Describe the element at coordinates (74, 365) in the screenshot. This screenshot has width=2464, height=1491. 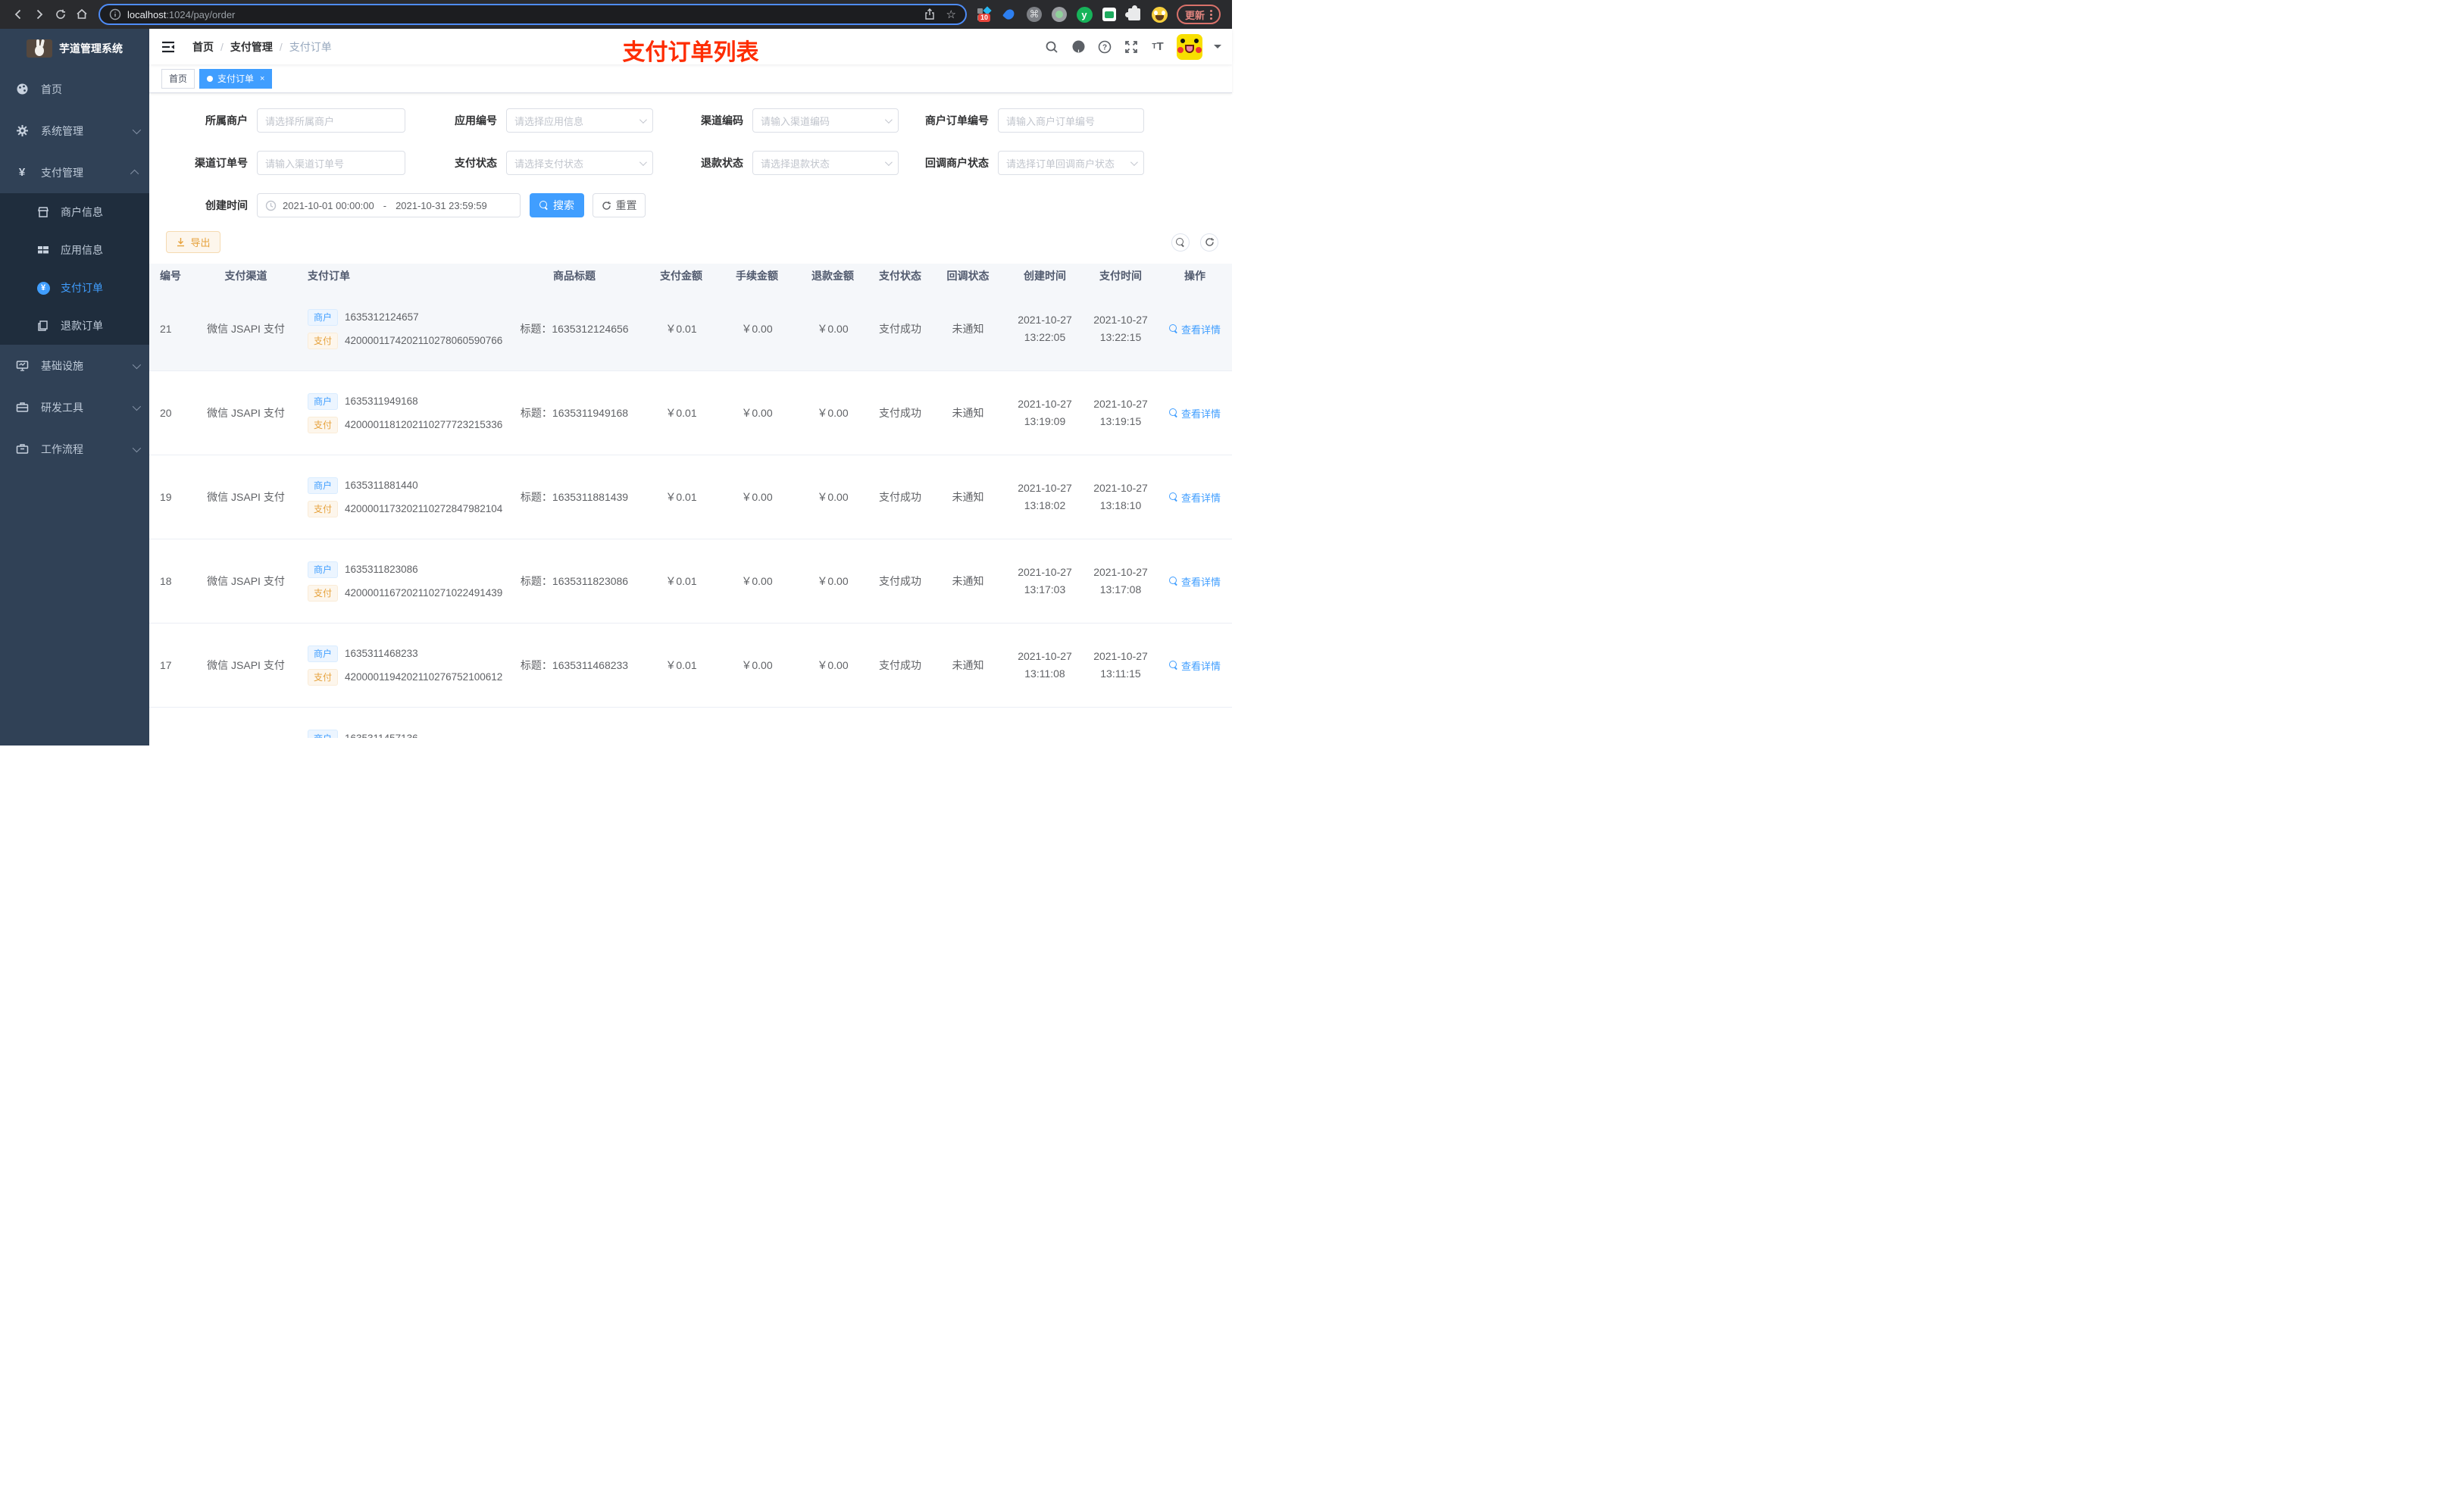
I see `sidebar-item-infra: 基础设施` at that location.